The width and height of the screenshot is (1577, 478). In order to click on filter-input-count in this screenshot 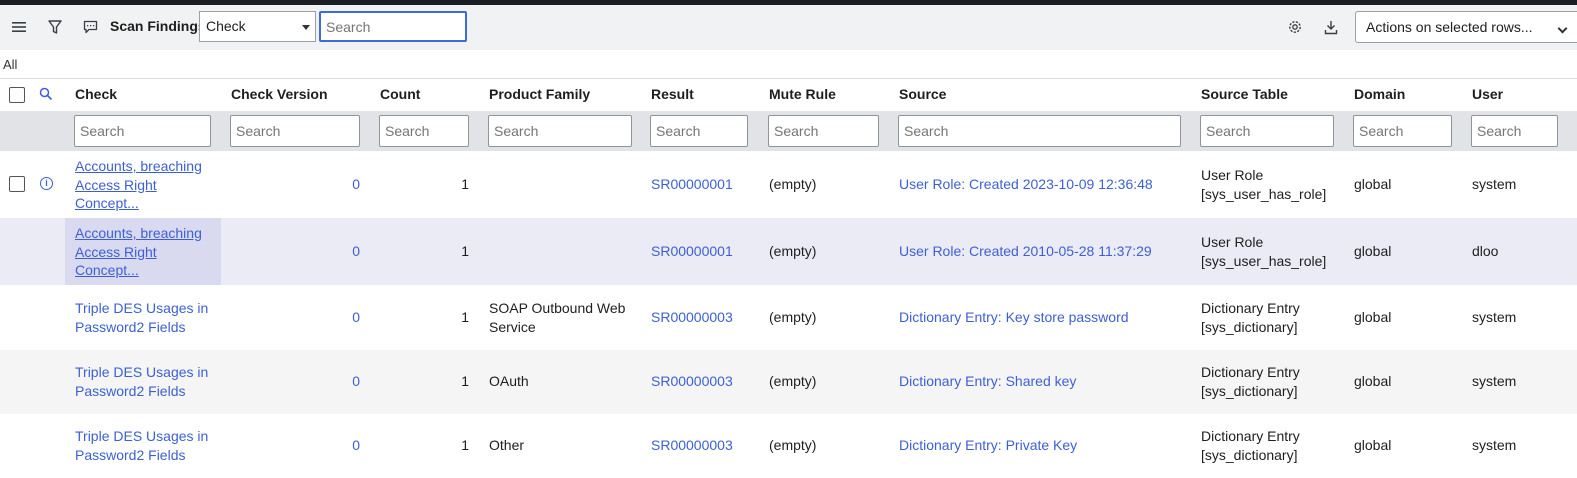, I will do `click(424, 131)`.